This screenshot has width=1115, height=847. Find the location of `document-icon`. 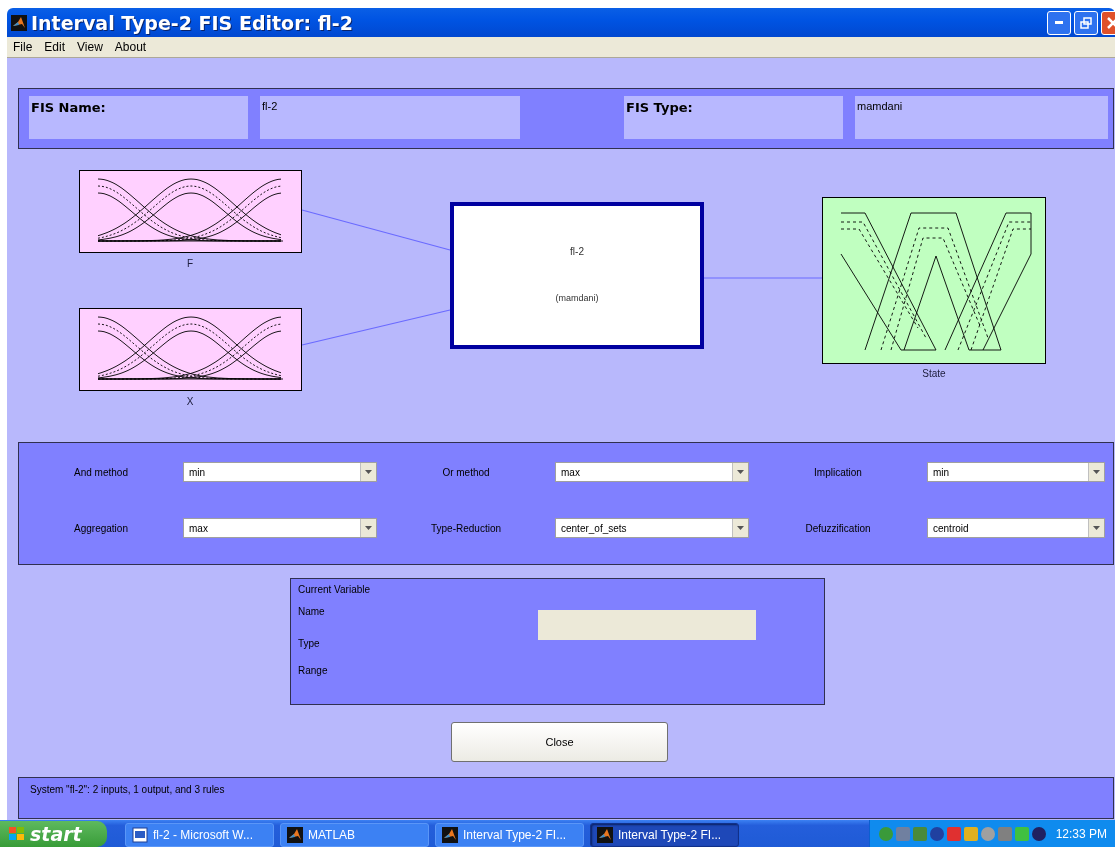

document-icon is located at coordinates (140, 835).